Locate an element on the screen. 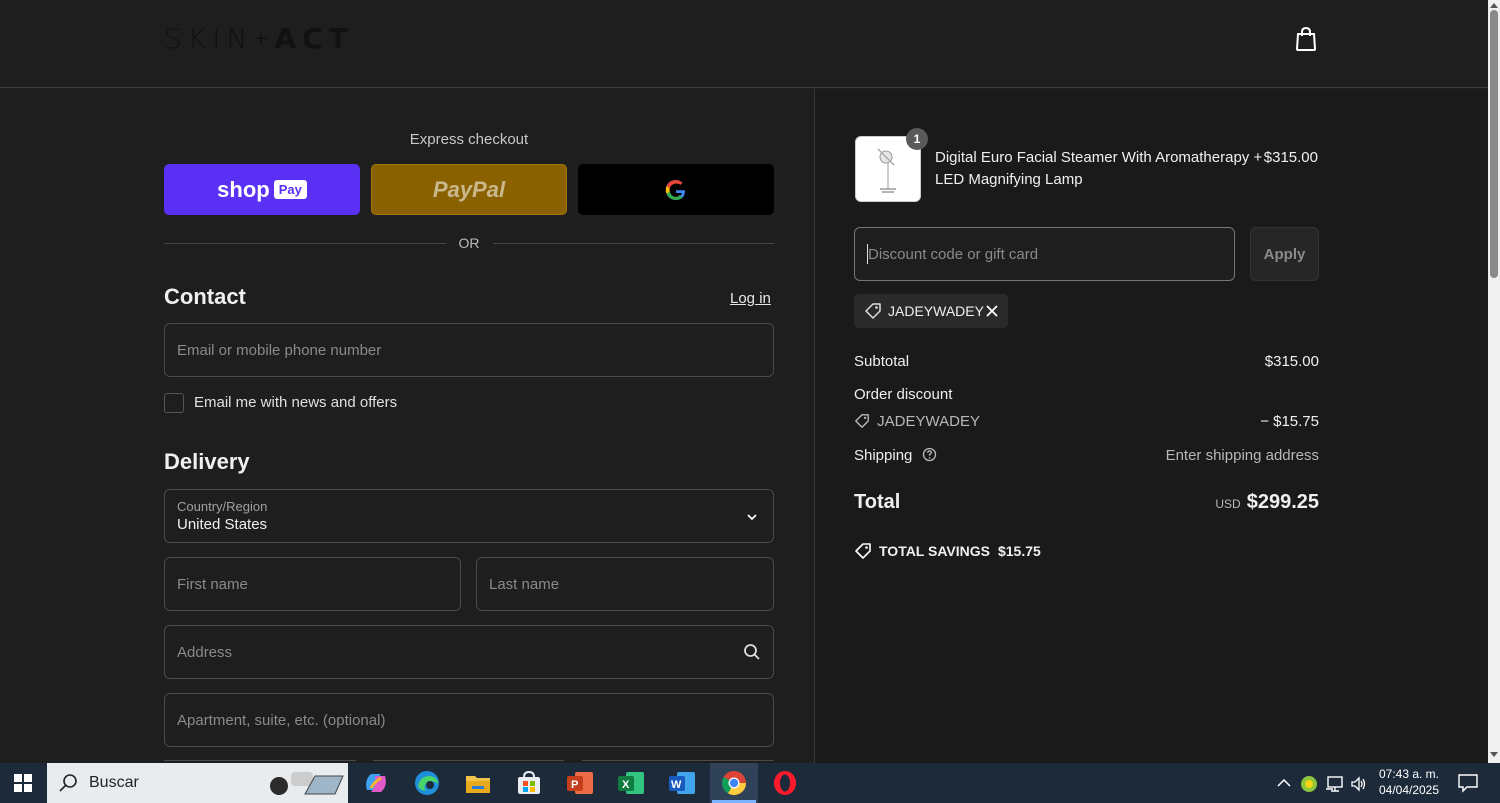  email-field: Email or mobile phone number is located at coordinates (469, 350).